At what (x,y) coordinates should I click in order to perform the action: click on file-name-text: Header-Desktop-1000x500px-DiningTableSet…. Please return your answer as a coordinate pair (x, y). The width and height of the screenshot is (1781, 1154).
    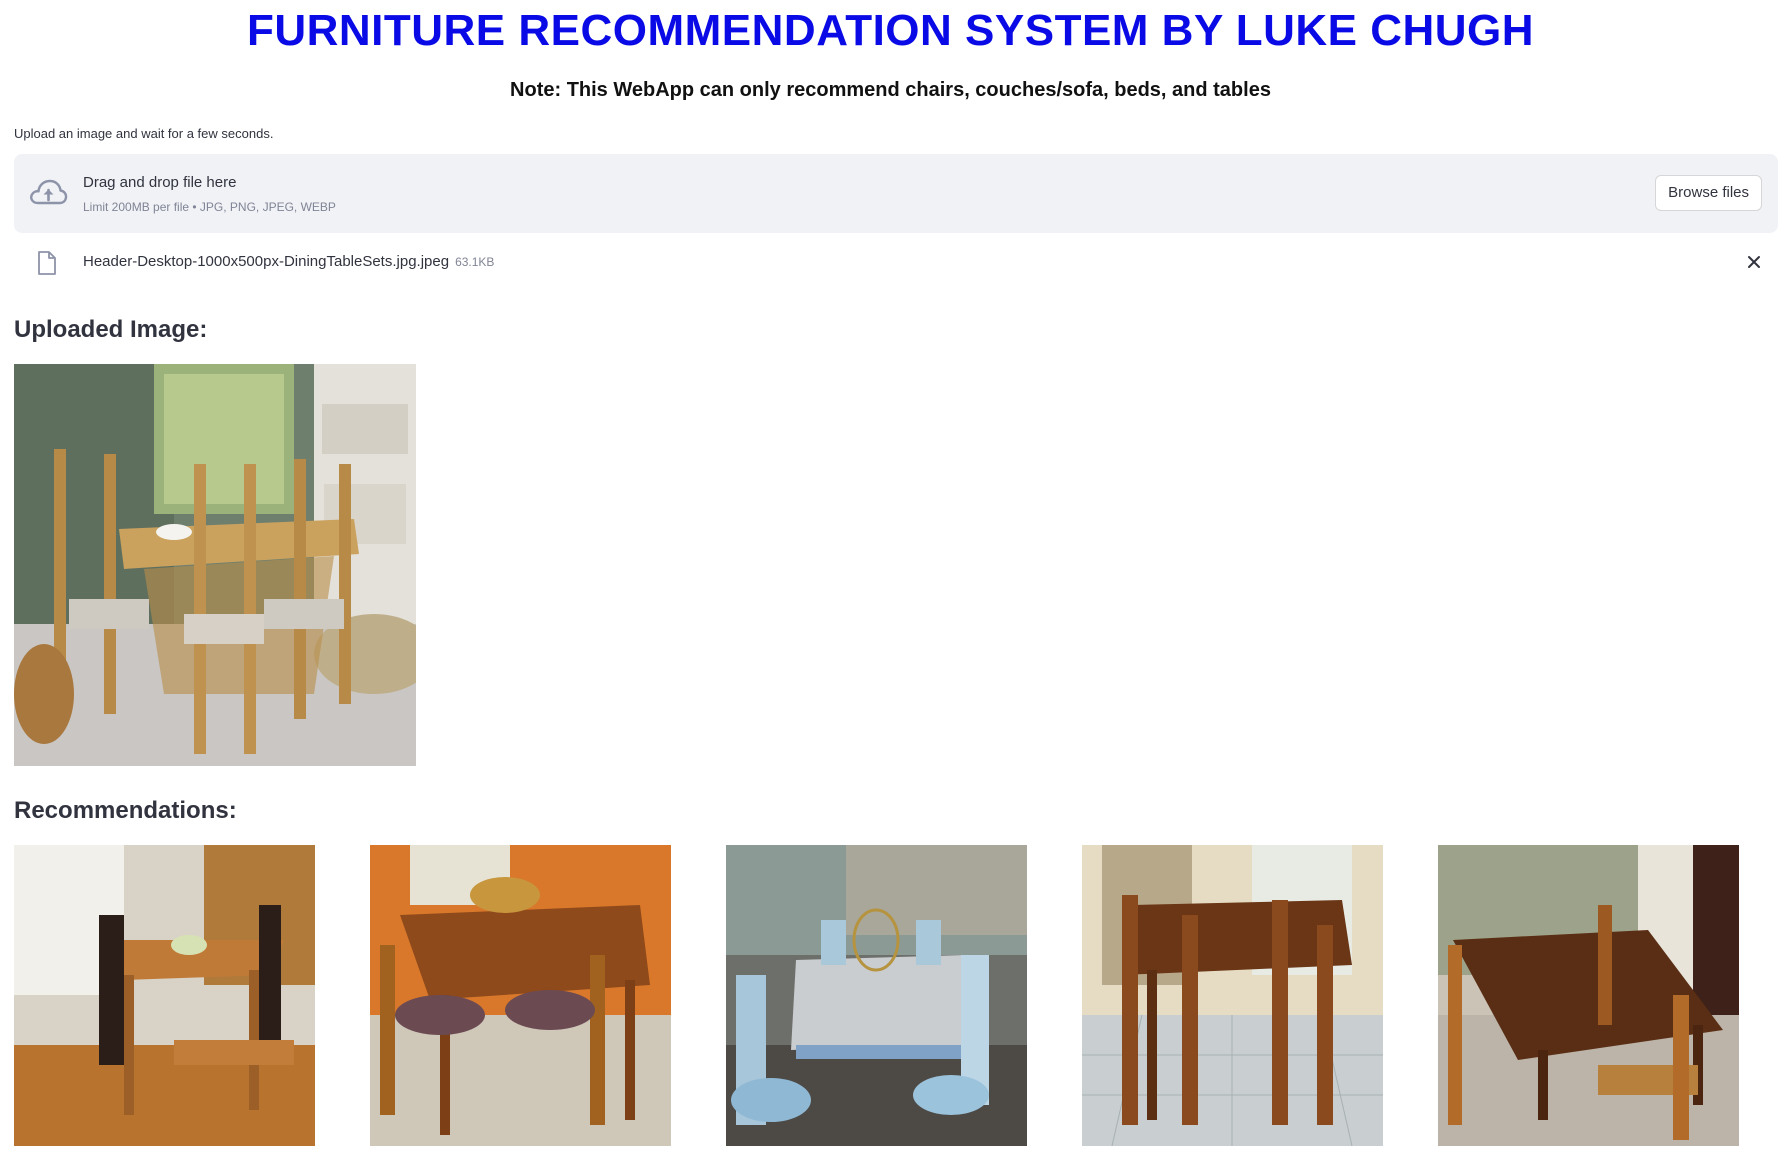
    Looking at the image, I should click on (266, 261).